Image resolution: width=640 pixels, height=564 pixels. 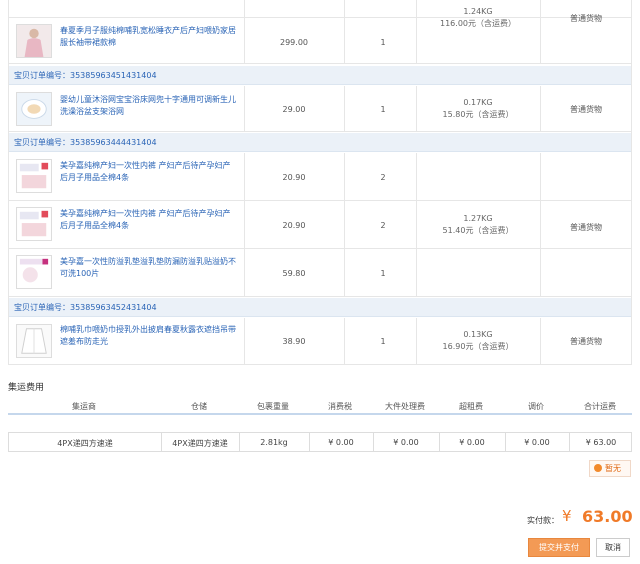 What do you see at coordinates (320, 408) in the screenshot?
I see `fees-table-header: 集运商 仓储 包裹重量 消费税 大件处理费 超租费 调价 合计运费` at bounding box center [320, 408].